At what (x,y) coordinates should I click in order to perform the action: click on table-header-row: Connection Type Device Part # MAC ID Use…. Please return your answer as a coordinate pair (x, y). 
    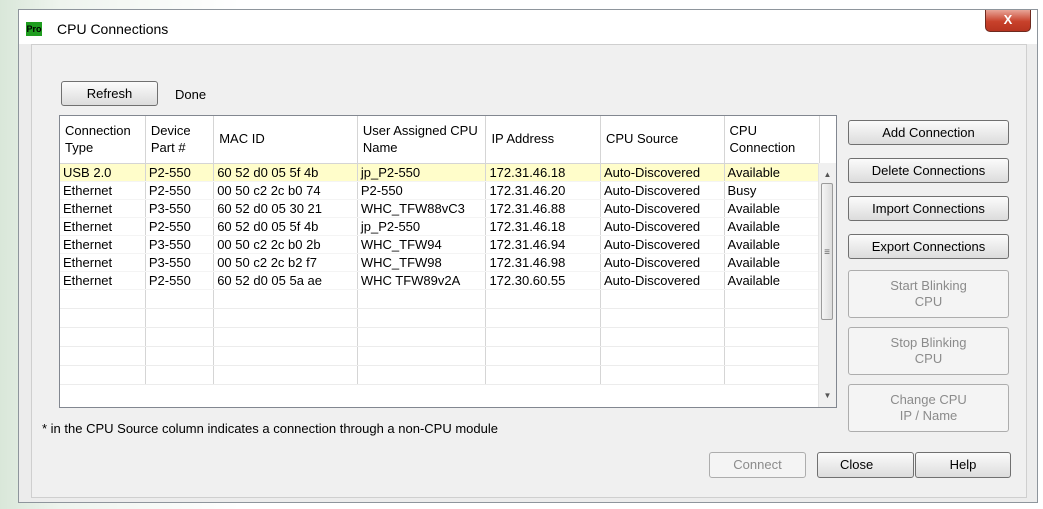
    Looking at the image, I should click on (440, 140).